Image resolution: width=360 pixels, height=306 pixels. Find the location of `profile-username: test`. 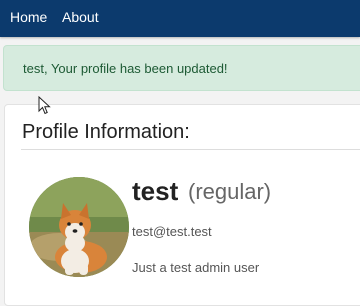

profile-username: test is located at coordinates (155, 191).